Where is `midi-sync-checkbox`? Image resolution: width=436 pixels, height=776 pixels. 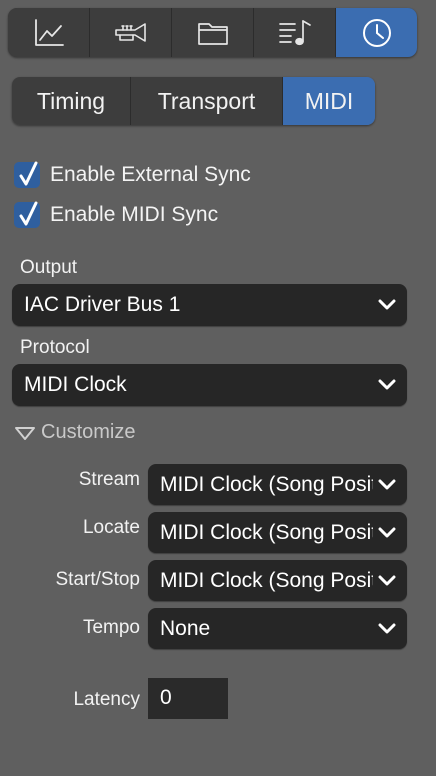 midi-sync-checkbox is located at coordinates (27, 214).